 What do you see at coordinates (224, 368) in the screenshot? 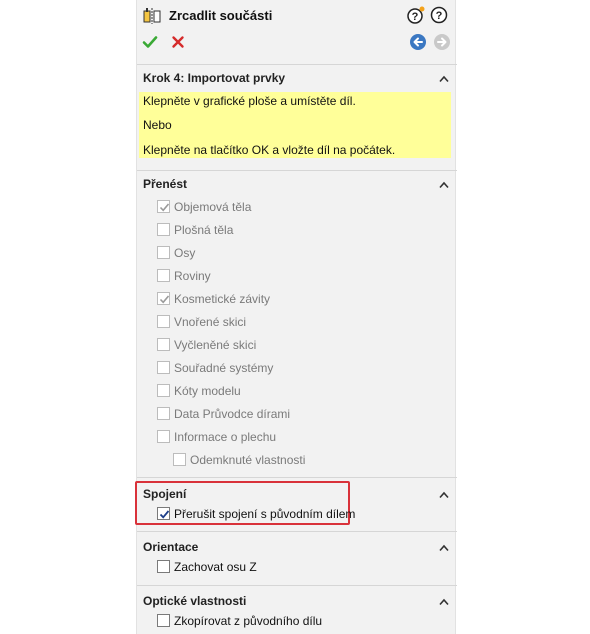
I see `transfer-option-label: Souřadné systémy` at bounding box center [224, 368].